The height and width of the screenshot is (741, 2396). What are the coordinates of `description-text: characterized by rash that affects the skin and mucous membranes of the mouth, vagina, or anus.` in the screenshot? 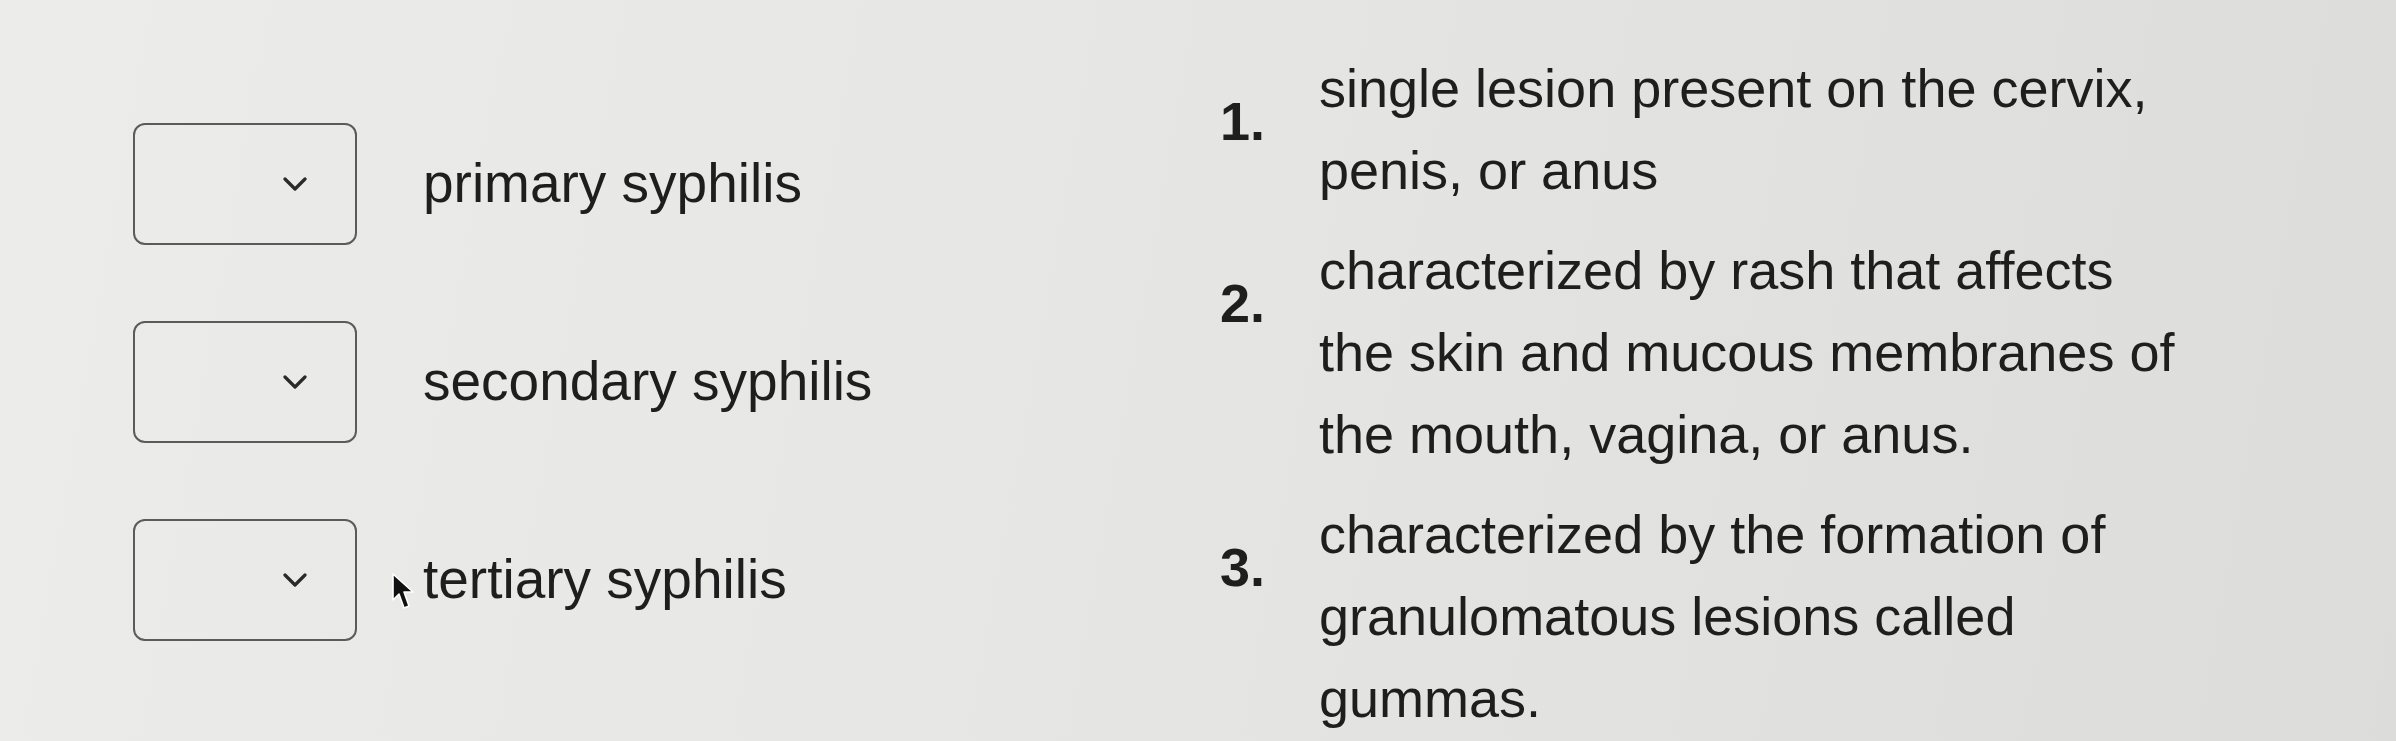 It's located at (1747, 352).